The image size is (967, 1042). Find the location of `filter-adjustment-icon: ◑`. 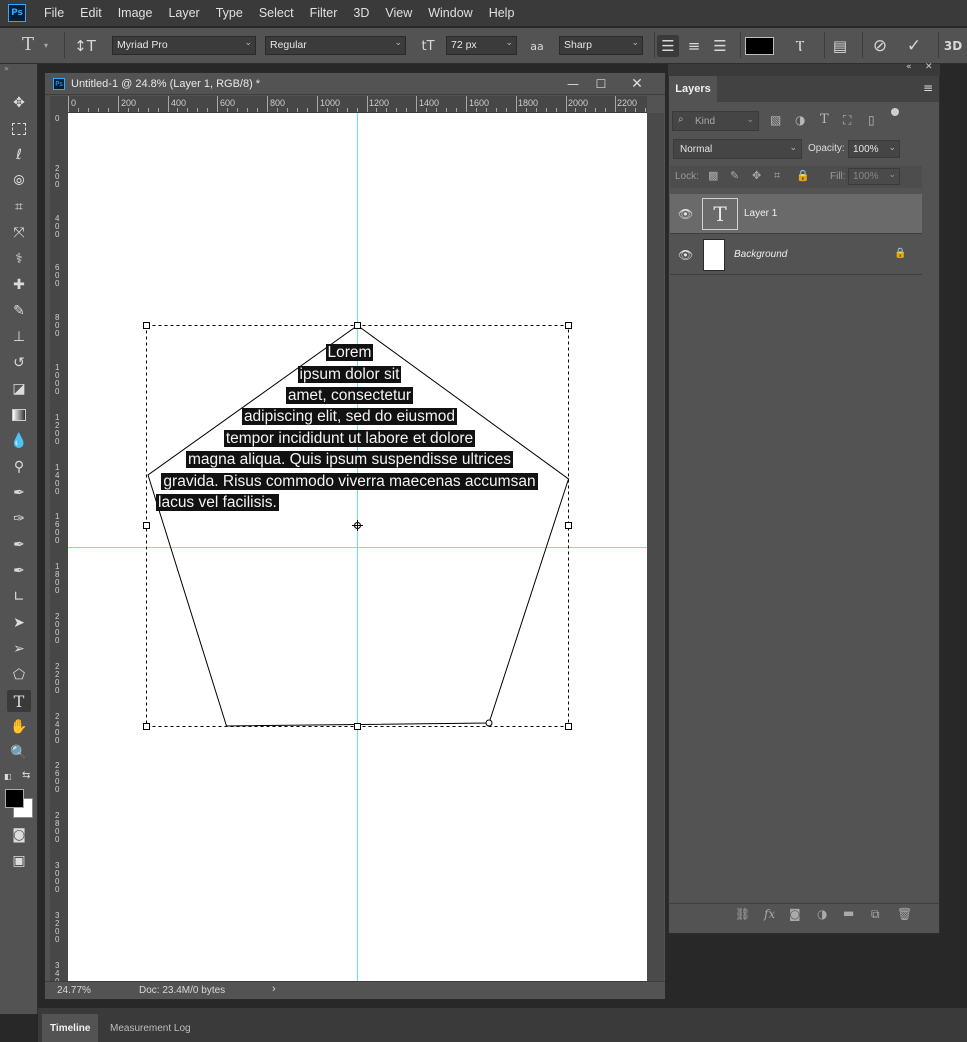

filter-adjustment-icon: ◑ is located at coordinates (800, 120).